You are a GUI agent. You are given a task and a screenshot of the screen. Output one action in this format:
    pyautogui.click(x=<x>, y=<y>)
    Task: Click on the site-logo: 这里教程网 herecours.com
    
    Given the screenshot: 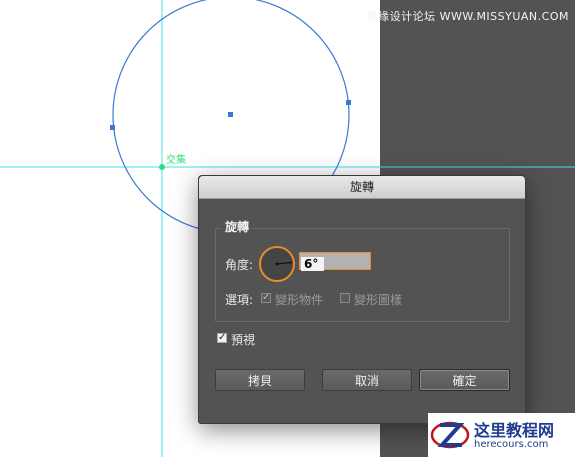 What is the action you would take?
    pyautogui.click(x=501, y=435)
    